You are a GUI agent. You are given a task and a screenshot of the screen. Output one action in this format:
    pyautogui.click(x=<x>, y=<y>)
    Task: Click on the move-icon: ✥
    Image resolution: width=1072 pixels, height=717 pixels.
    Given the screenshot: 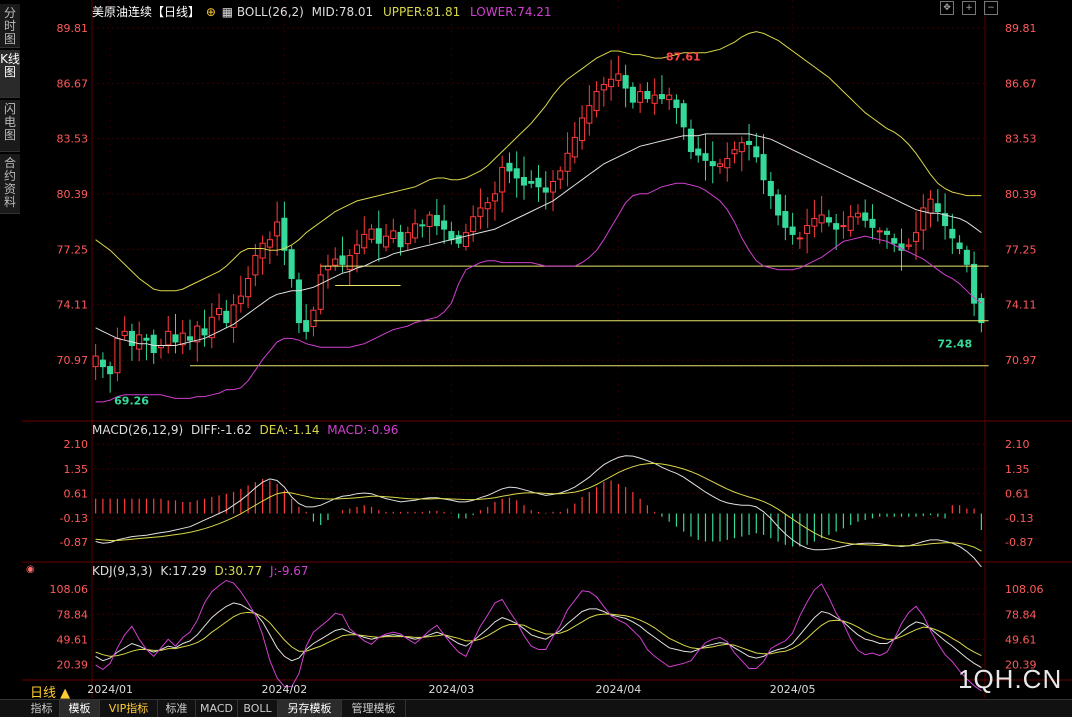 What is the action you would take?
    pyautogui.click(x=947, y=8)
    